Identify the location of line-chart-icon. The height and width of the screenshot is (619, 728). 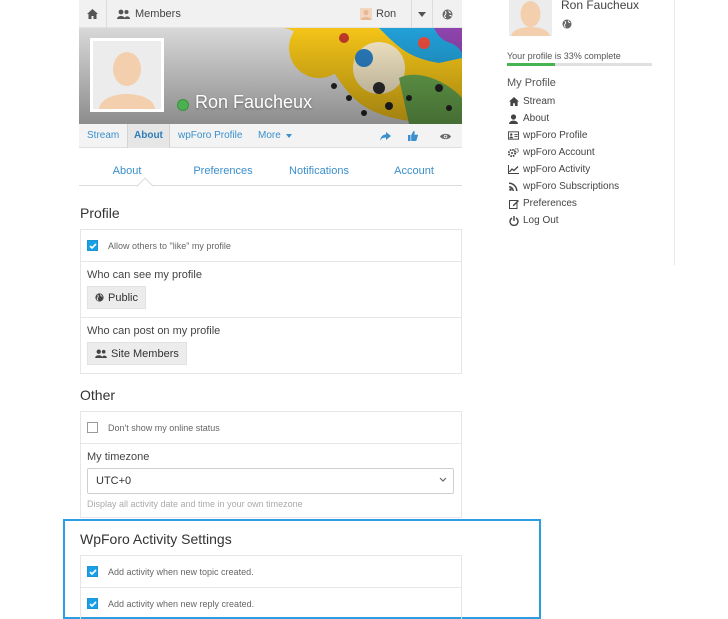
(513, 169).